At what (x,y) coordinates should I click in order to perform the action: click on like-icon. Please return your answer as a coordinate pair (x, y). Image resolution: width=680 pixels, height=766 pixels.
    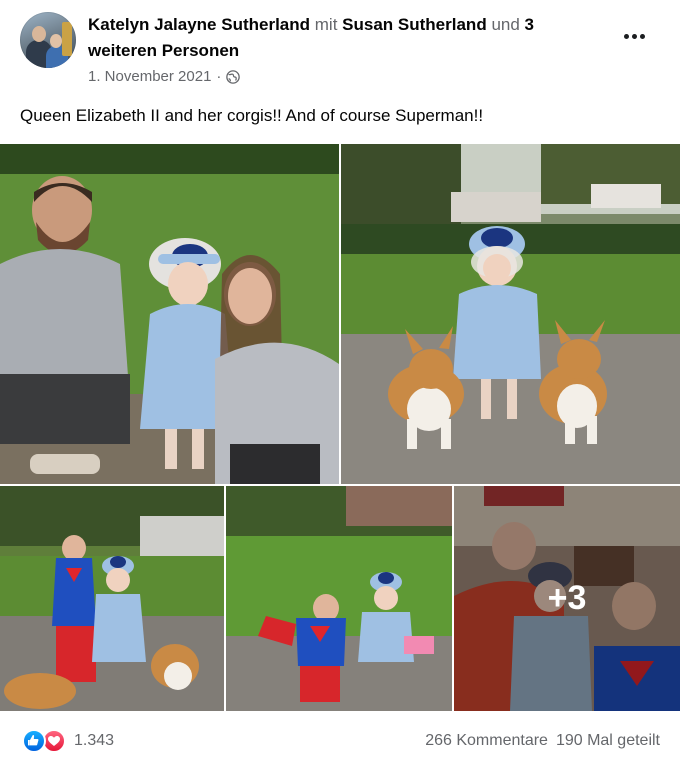
    Looking at the image, I should click on (34, 741).